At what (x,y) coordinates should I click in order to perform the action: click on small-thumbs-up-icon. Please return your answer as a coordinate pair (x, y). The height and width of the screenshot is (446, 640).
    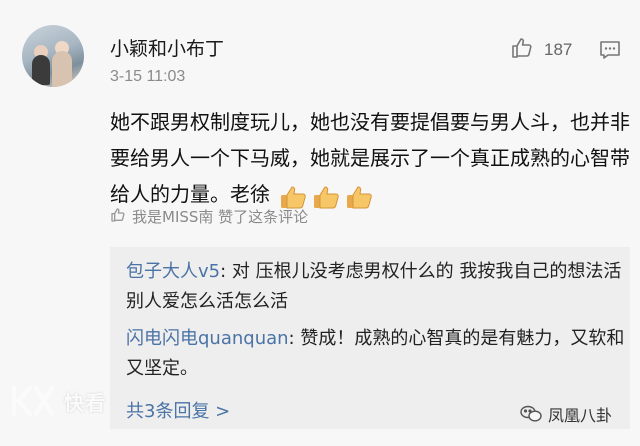
    Looking at the image, I should click on (118, 217).